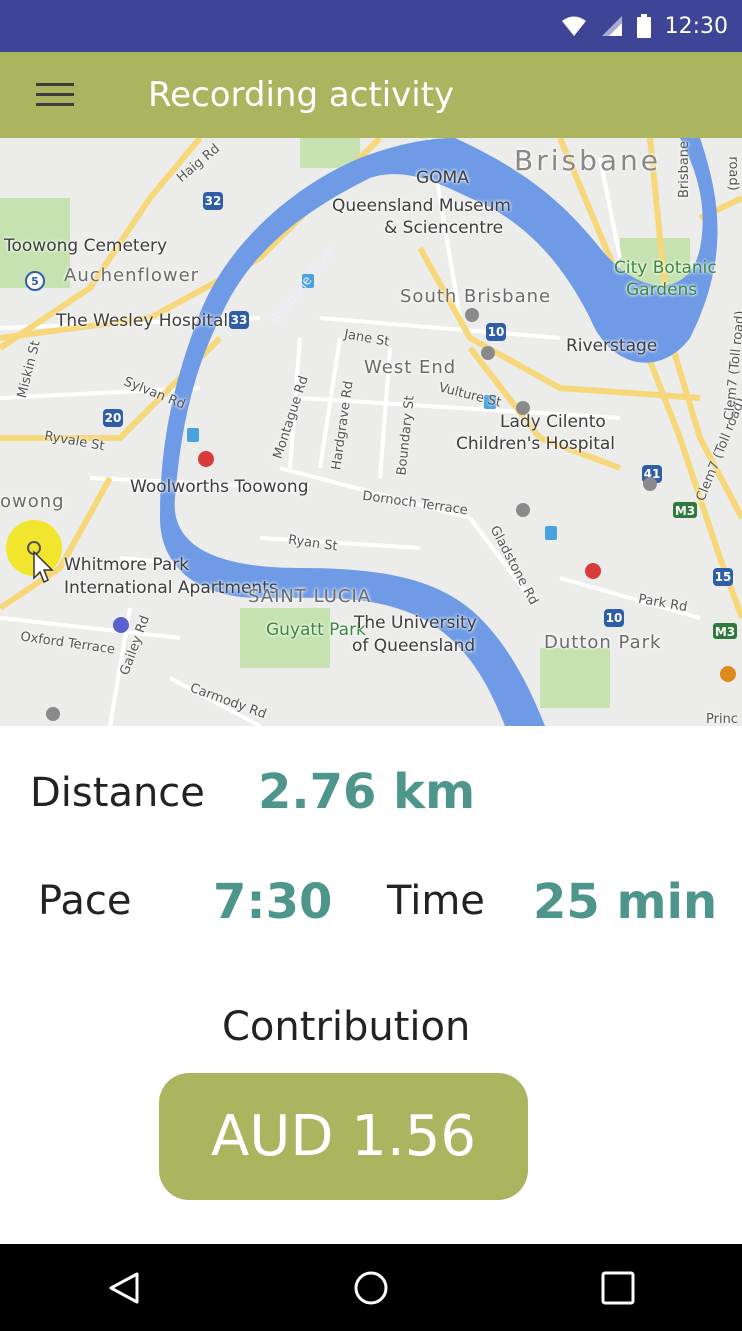 This screenshot has height=1331, width=742. I want to click on map-label-international-apartments: International Apartments, so click(171, 588).